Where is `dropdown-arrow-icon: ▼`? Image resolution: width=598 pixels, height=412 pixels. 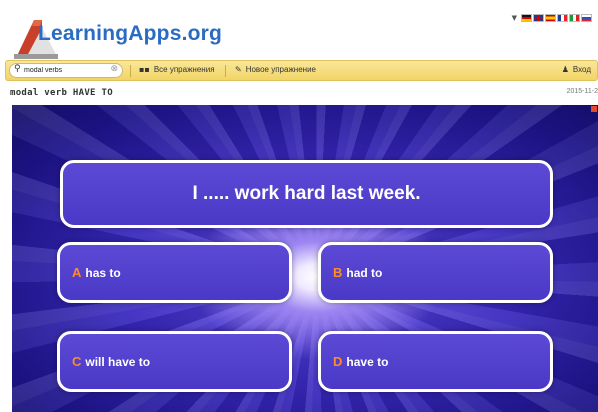 dropdown-arrow-icon: ▼ is located at coordinates (514, 18).